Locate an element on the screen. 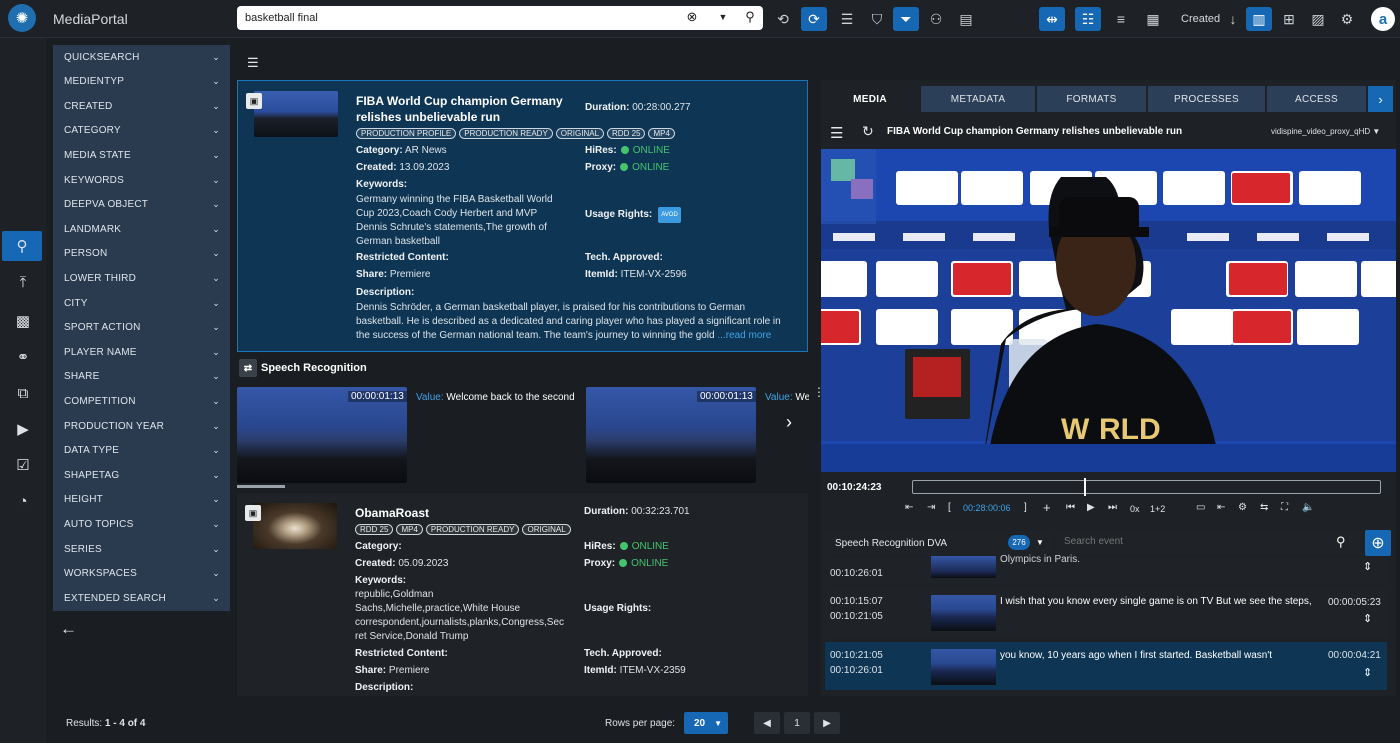 Image resolution: width=1400 pixels, height=743 pixels. mark-out-bracket-icon: ] is located at coordinates (1025, 507).